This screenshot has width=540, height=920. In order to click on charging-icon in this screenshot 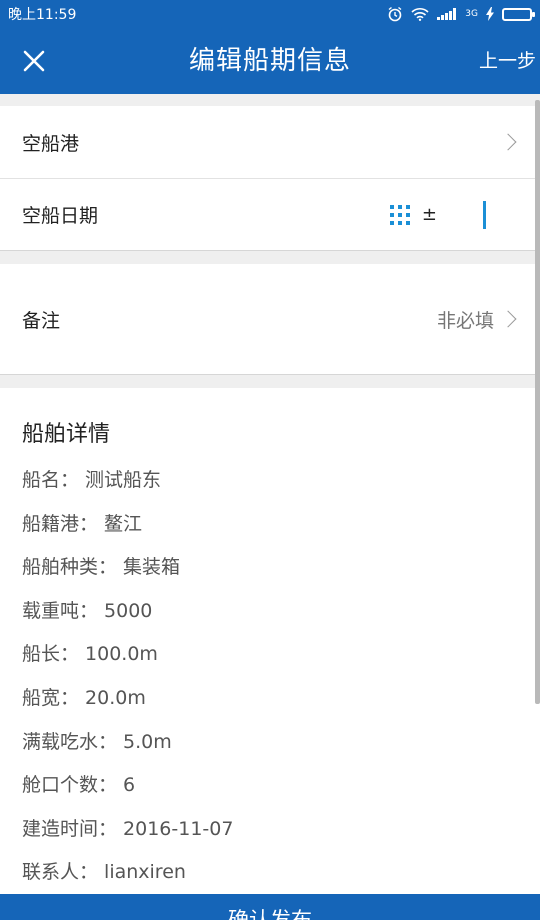, I will do `click(490, 14)`.